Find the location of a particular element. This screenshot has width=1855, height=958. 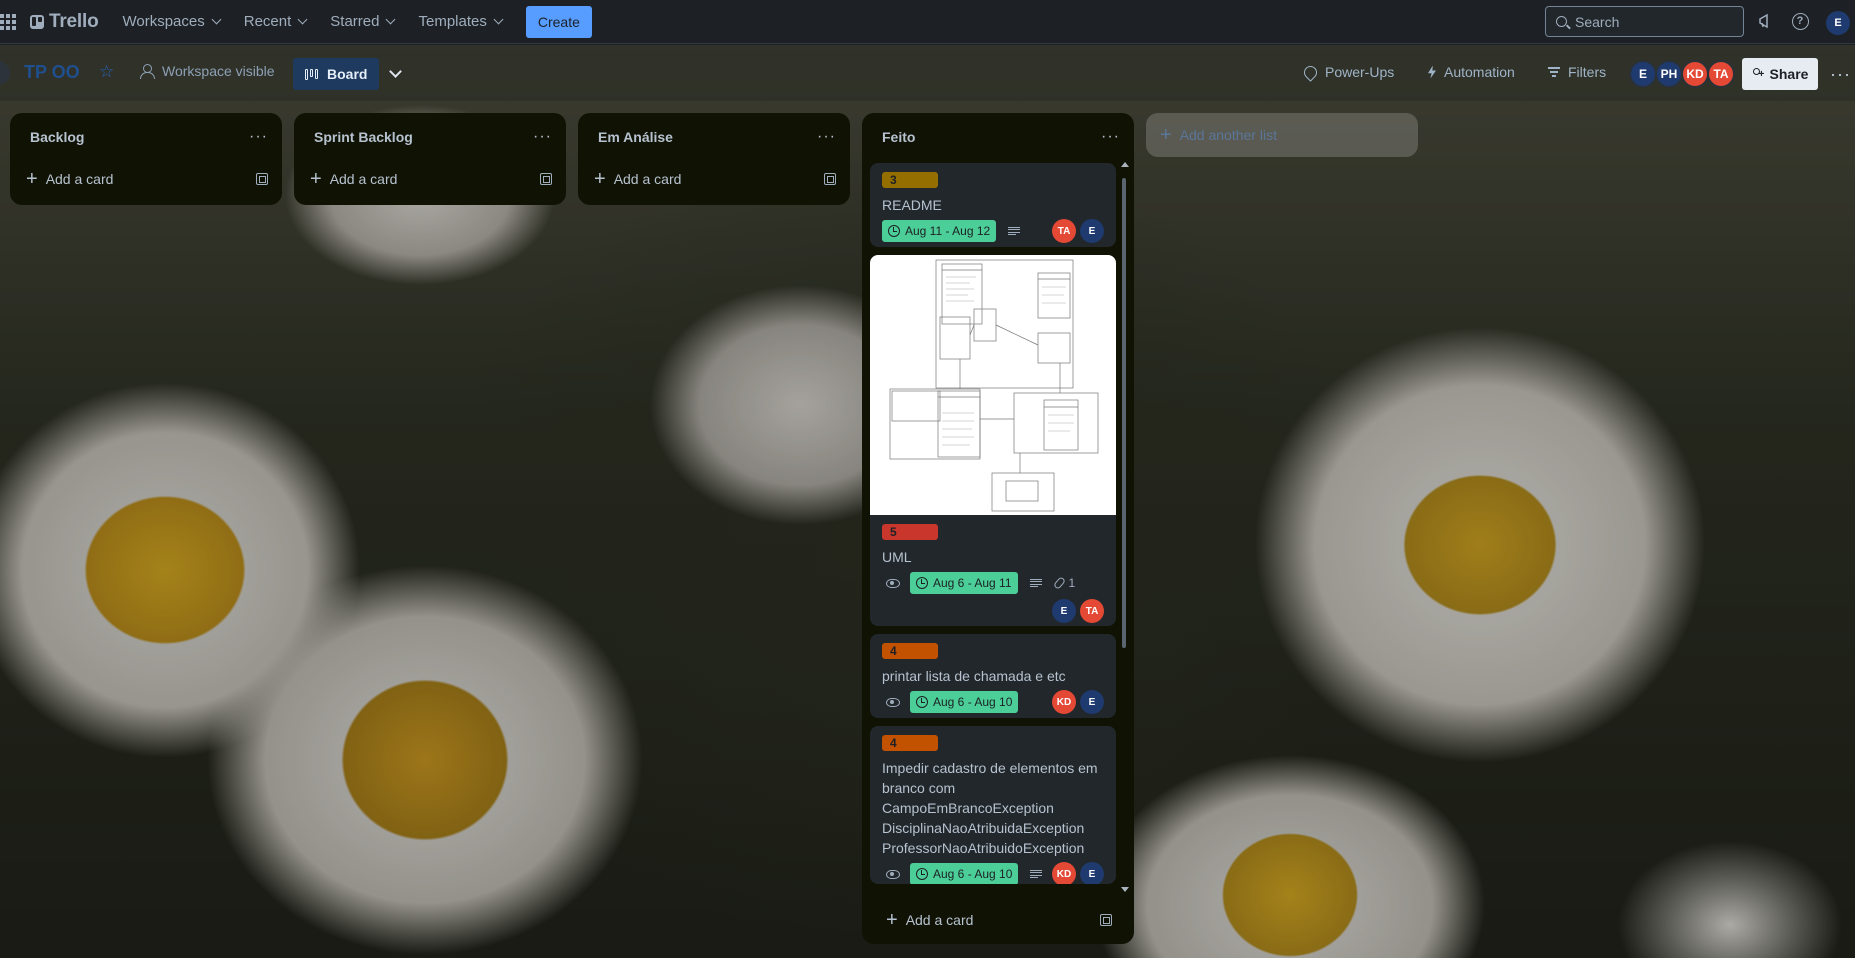

nav-starred-label: Starred is located at coordinates (355, 21).